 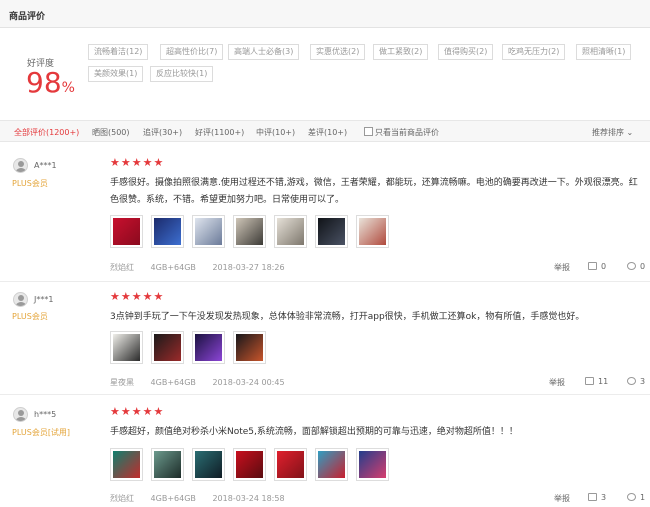 I want to click on tag-item: 高端人士必备(3), so click(x=264, y=52).